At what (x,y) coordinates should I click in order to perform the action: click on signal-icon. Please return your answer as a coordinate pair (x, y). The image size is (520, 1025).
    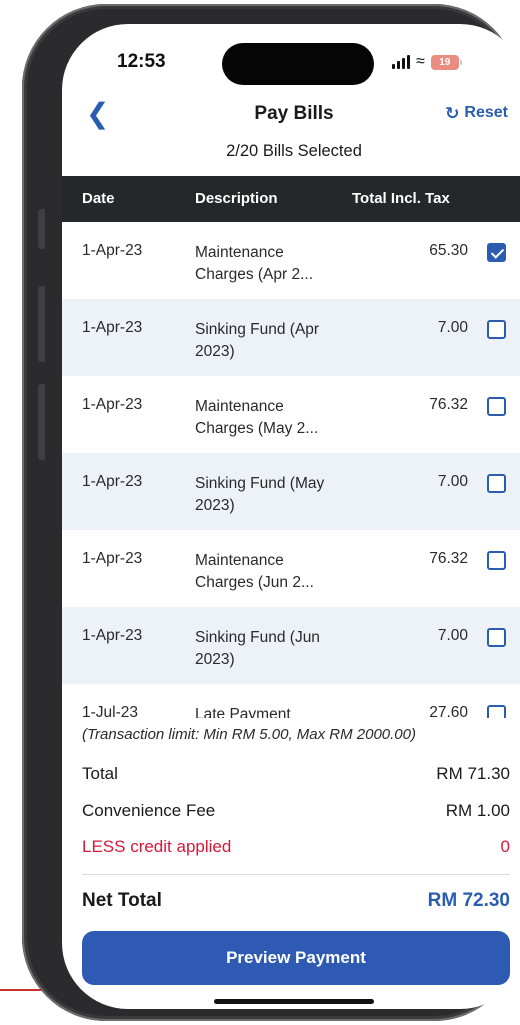
    Looking at the image, I should click on (401, 62).